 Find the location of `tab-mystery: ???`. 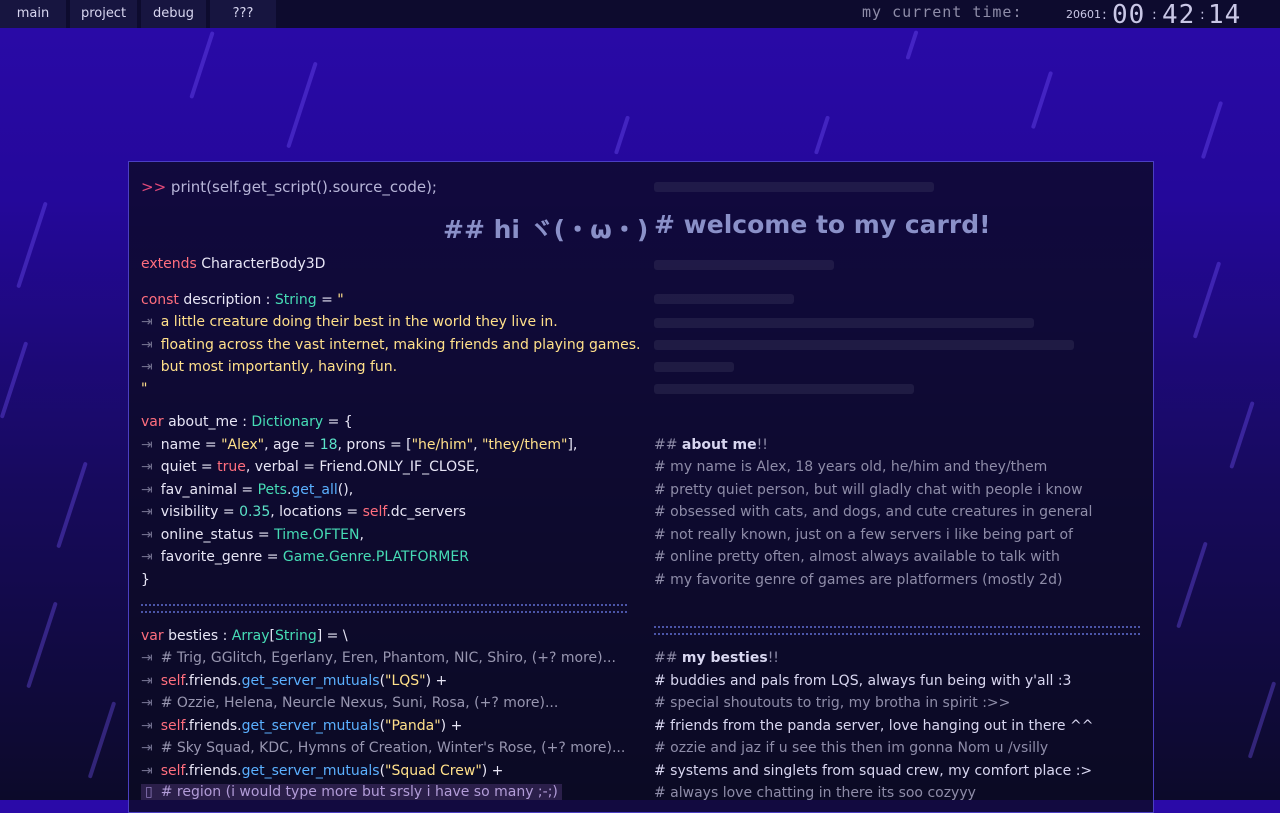

tab-mystery: ??? is located at coordinates (243, 14).